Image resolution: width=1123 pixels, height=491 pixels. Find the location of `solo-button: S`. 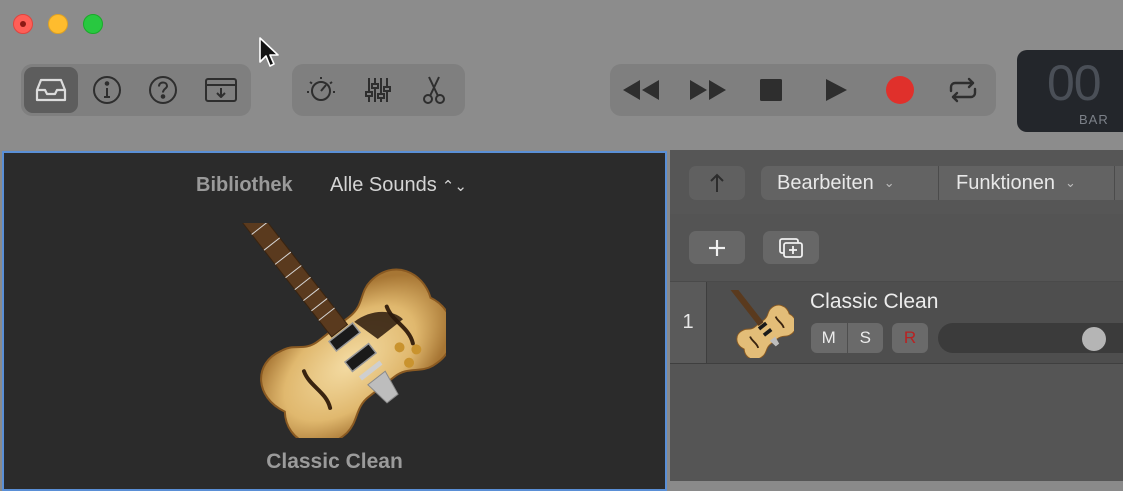

solo-button: S is located at coordinates (865, 338).